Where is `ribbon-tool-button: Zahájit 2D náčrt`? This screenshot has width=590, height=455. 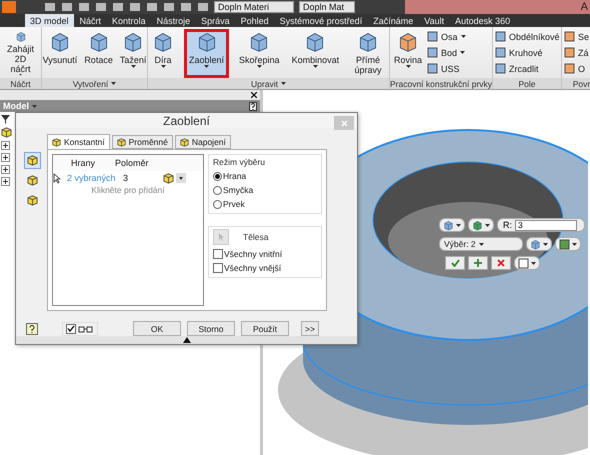 ribbon-tool-button: Zahájit 2D náčrt is located at coordinates (20, 53).